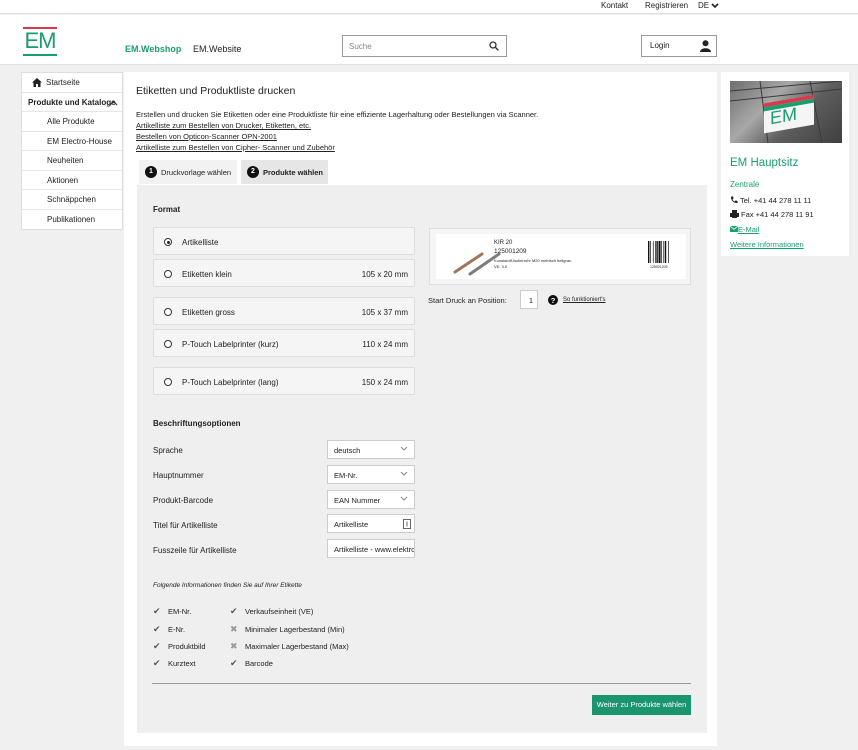 The image size is (858, 750). Describe the element at coordinates (72, 122) in the screenshot. I see `sidebar-item-all-products: Alle Produkte` at that location.